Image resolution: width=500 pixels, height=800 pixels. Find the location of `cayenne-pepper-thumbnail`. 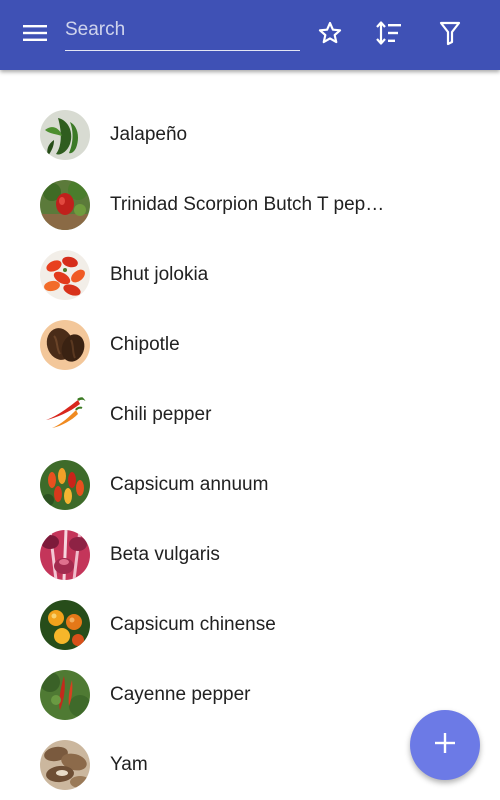

cayenne-pepper-thumbnail is located at coordinates (65, 695).